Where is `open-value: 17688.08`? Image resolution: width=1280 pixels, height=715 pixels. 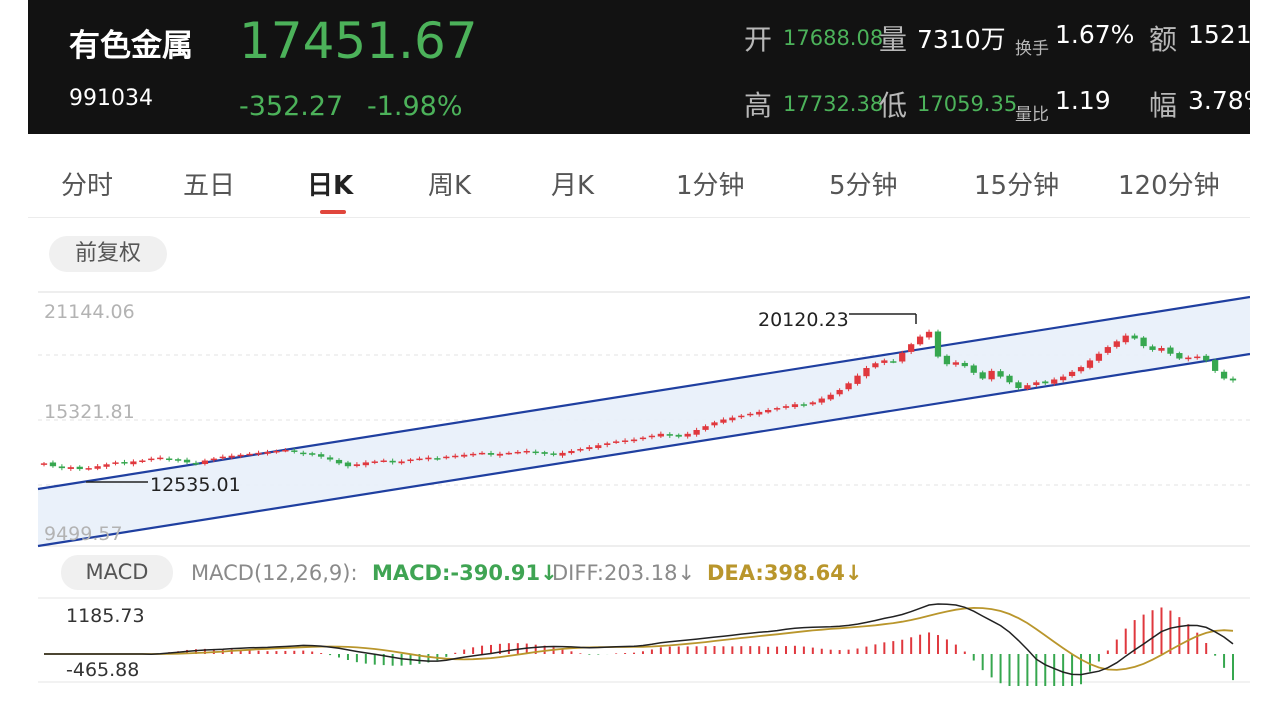
open-value: 17688.08 is located at coordinates (833, 38).